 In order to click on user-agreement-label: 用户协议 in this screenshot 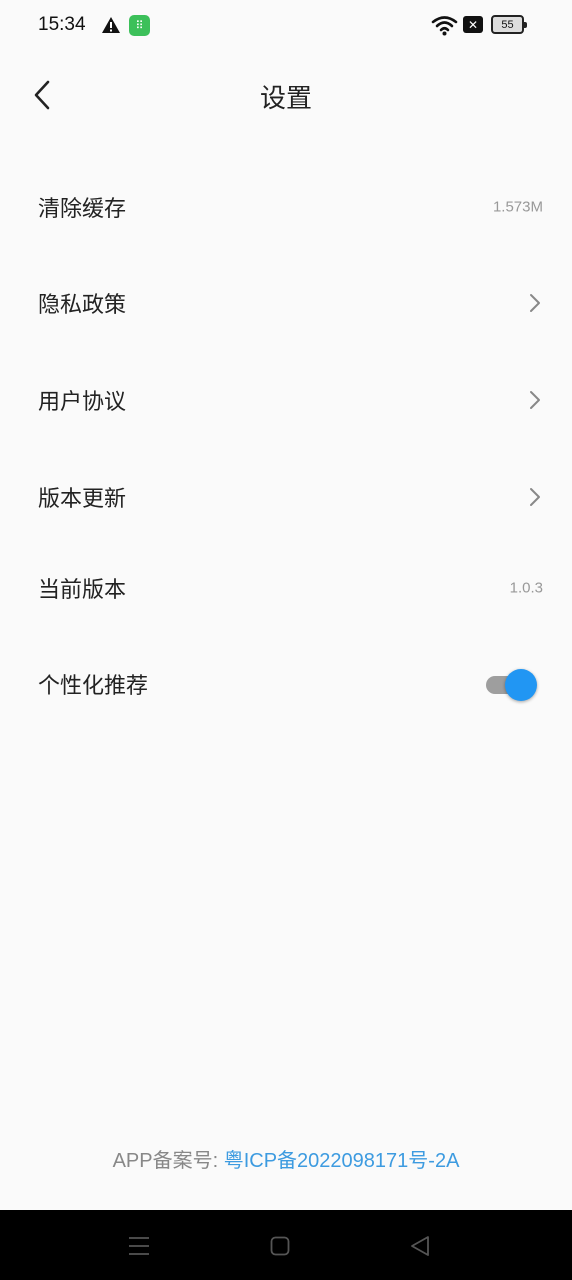, I will do `click(82, 402)`.